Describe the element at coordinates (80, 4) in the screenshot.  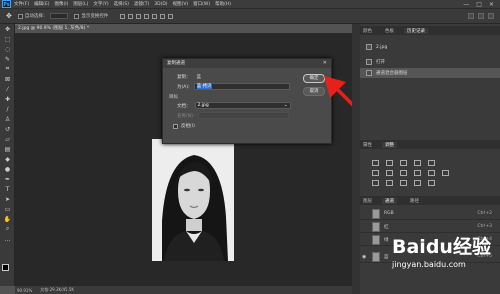
I see `menu-layer: 图层(L)` at that location.